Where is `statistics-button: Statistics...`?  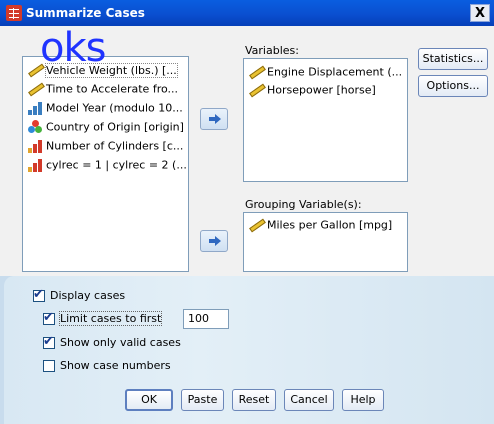 statistics-button: Statistics... is located at coordinates (453, 59).